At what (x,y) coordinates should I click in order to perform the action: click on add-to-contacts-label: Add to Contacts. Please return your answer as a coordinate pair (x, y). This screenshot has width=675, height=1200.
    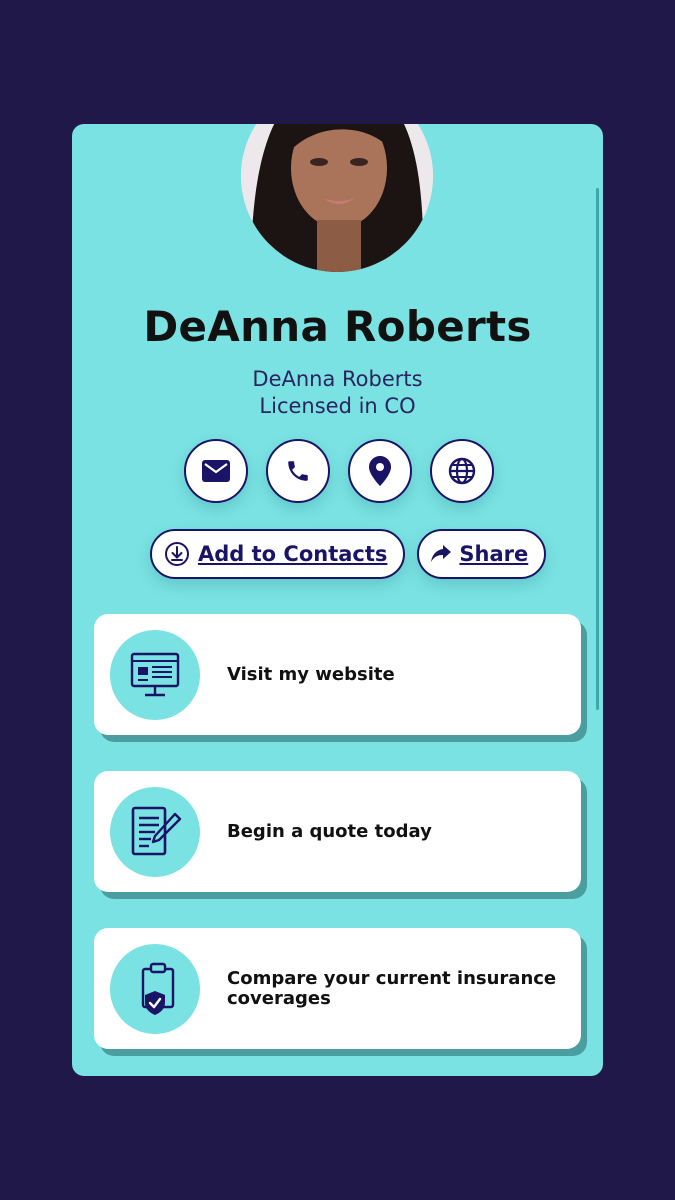
    Looking at the image, I should click on (293, 554).